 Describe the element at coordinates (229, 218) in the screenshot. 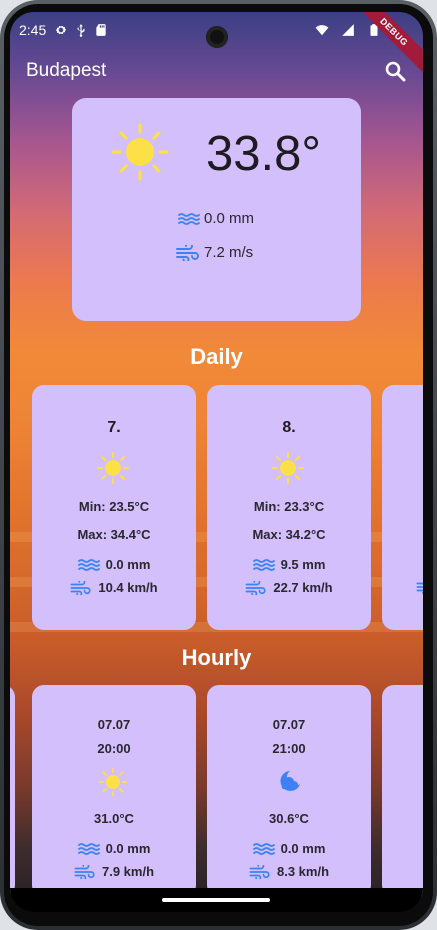

I see `current-precipitation: 0.0 mm` at that location.